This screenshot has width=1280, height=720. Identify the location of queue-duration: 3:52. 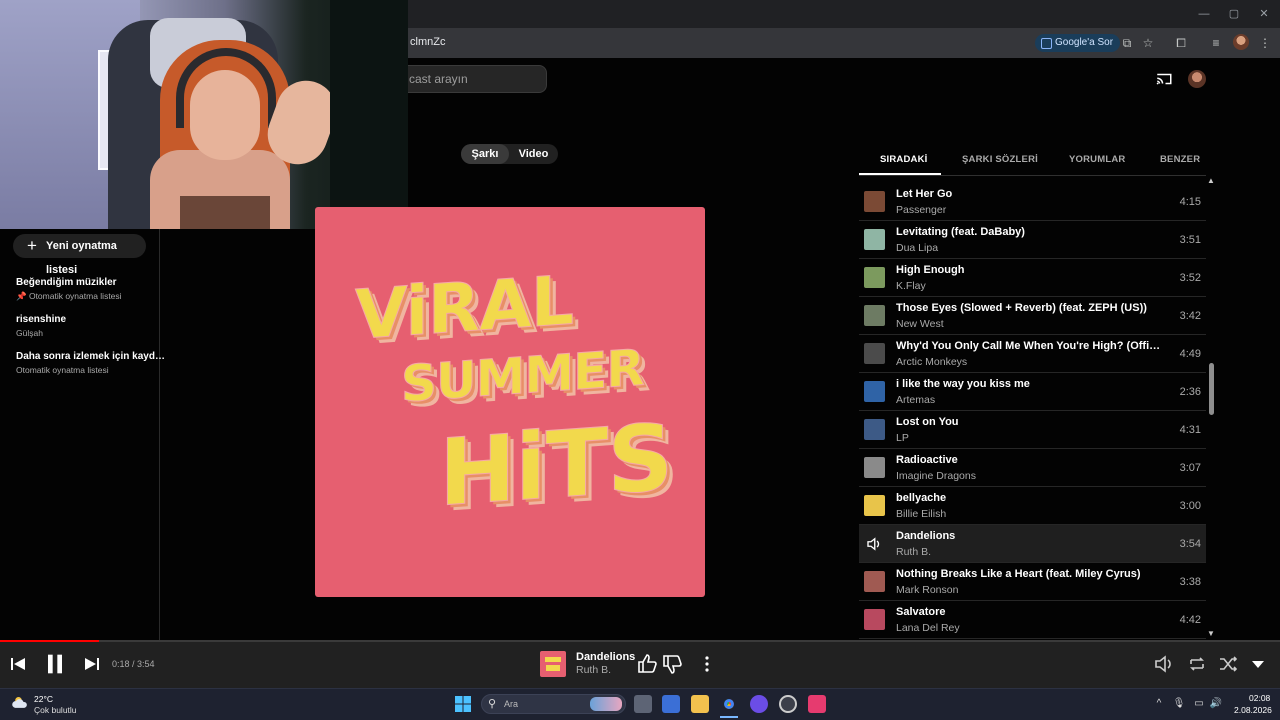
(1190, 278).